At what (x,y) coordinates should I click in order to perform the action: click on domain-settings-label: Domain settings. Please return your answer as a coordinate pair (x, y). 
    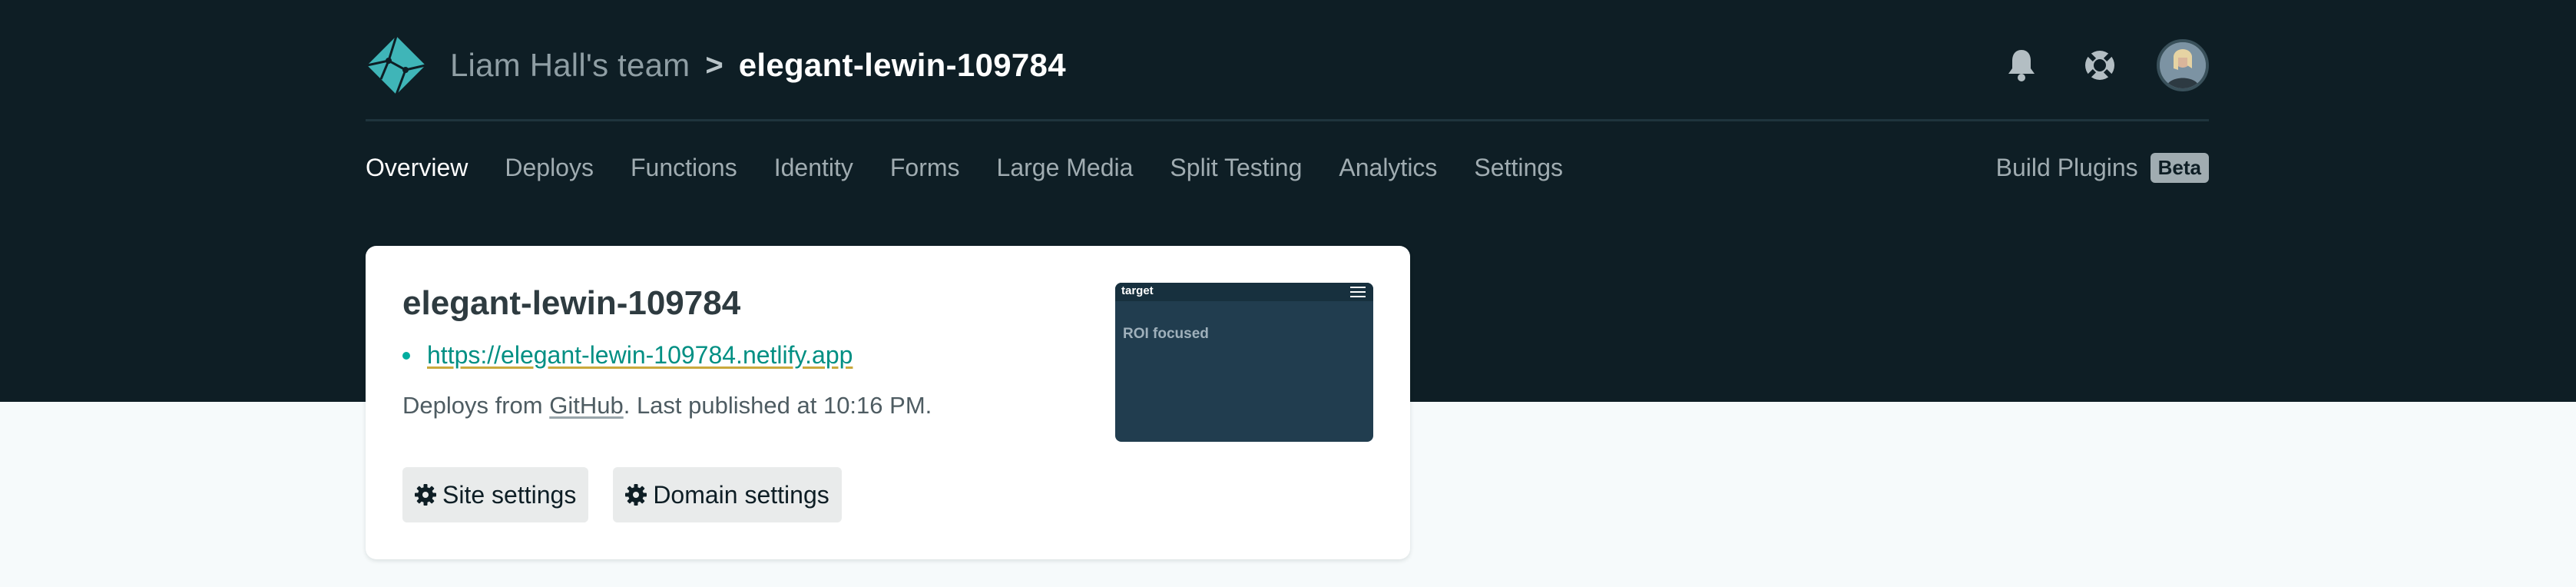
    Looking at the image, I should click on (741, 494).